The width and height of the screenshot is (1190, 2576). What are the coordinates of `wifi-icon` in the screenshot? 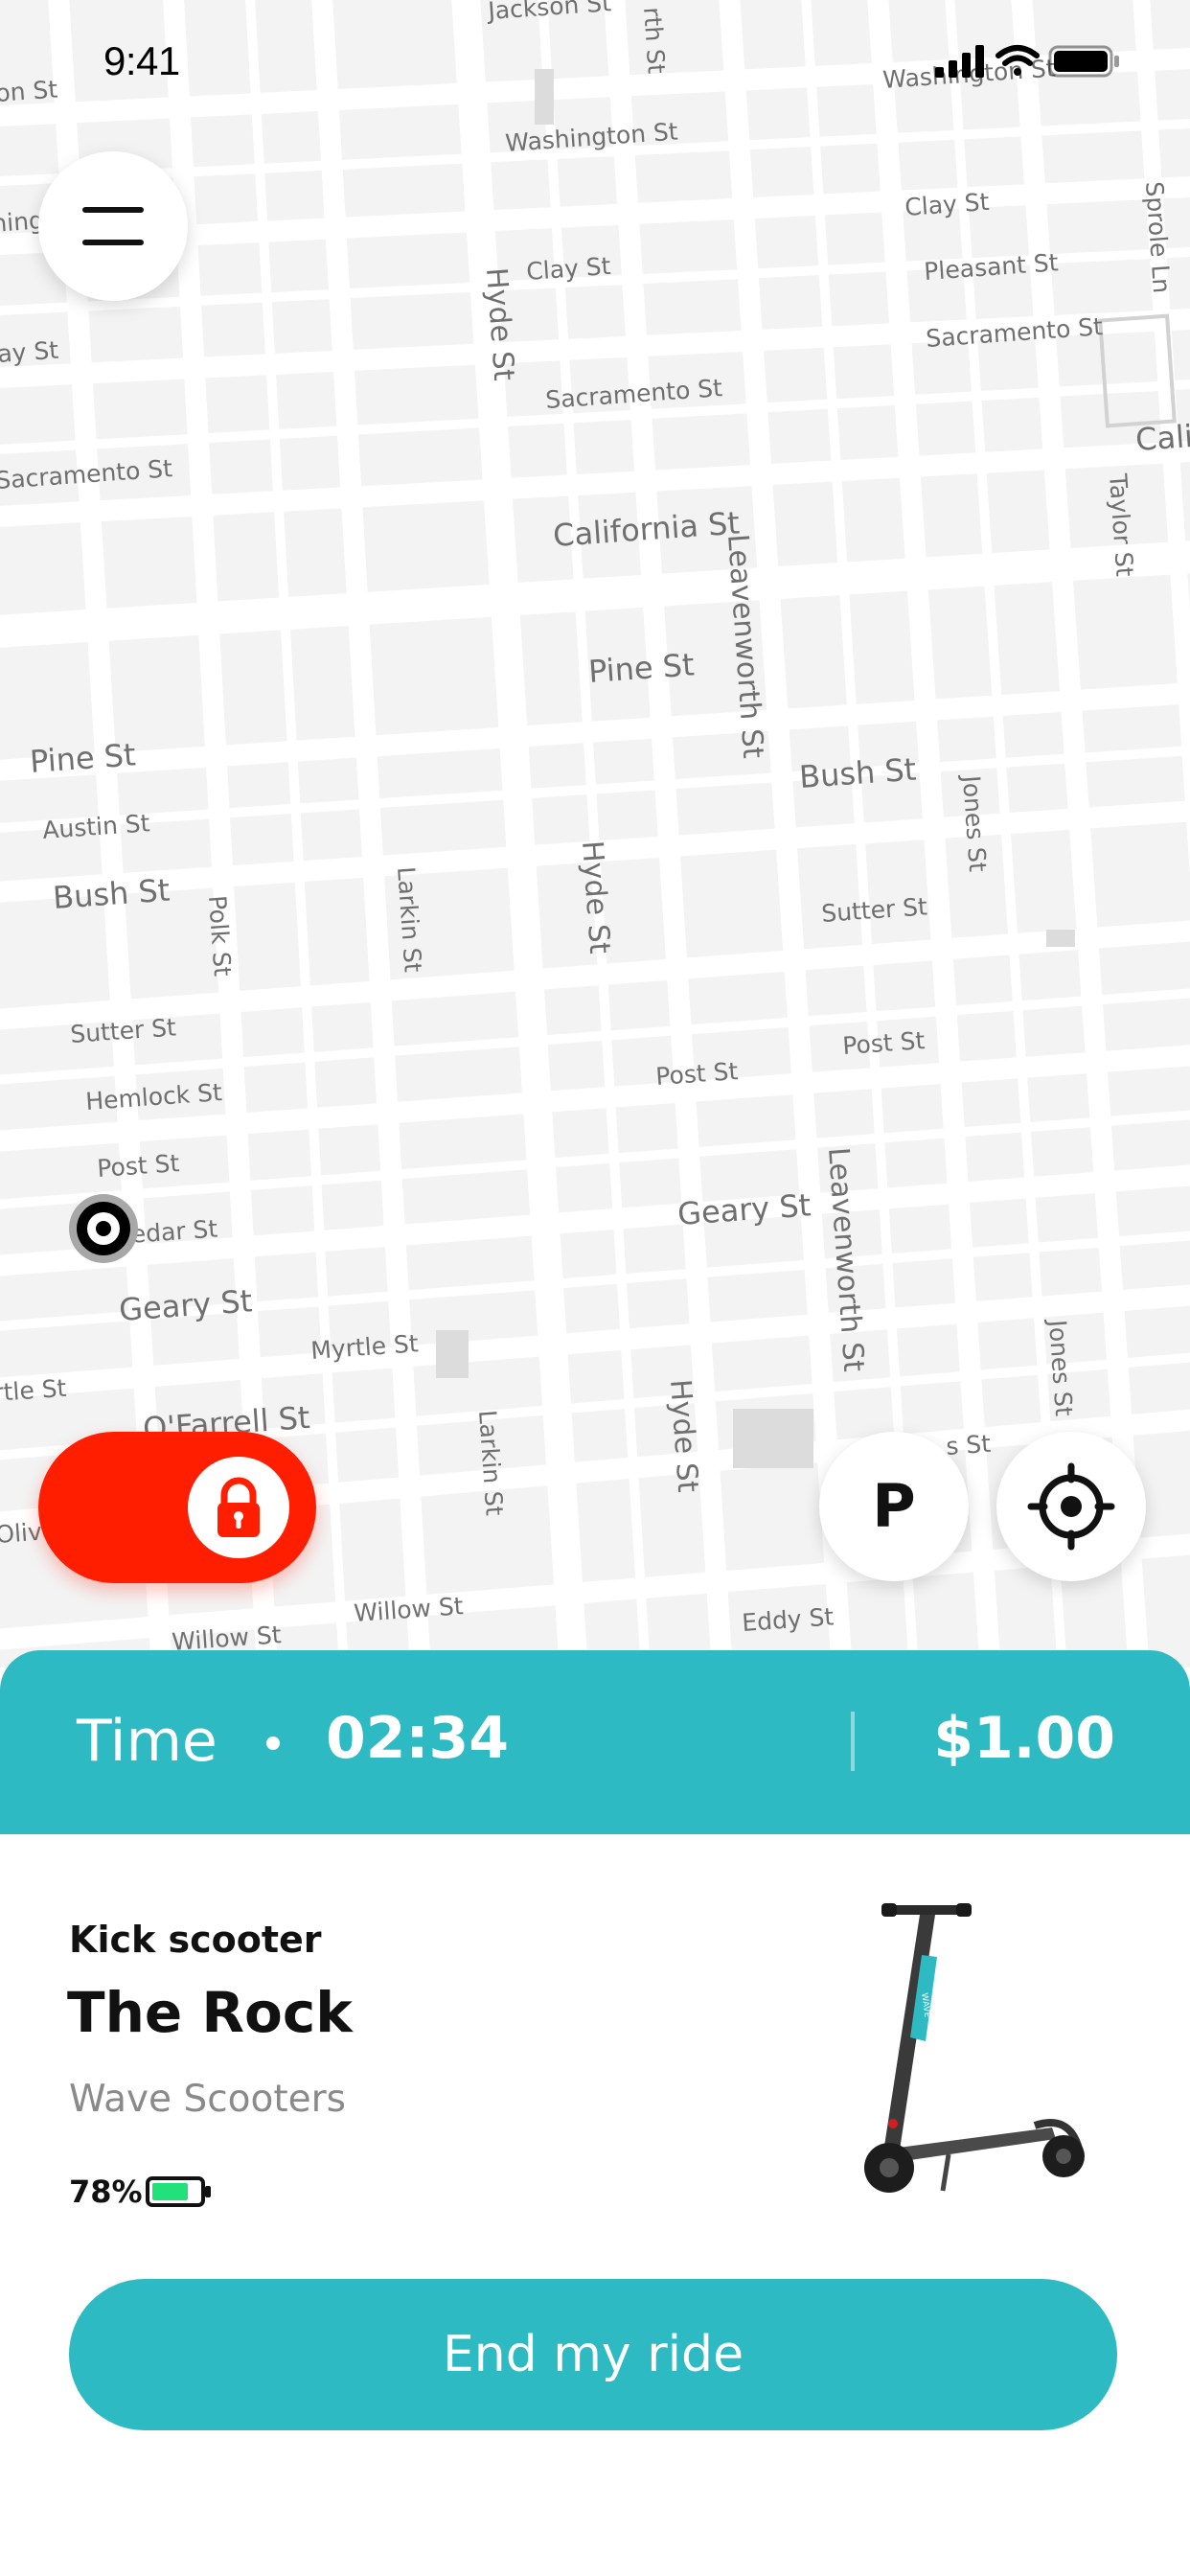 It's located at (1017, 60).